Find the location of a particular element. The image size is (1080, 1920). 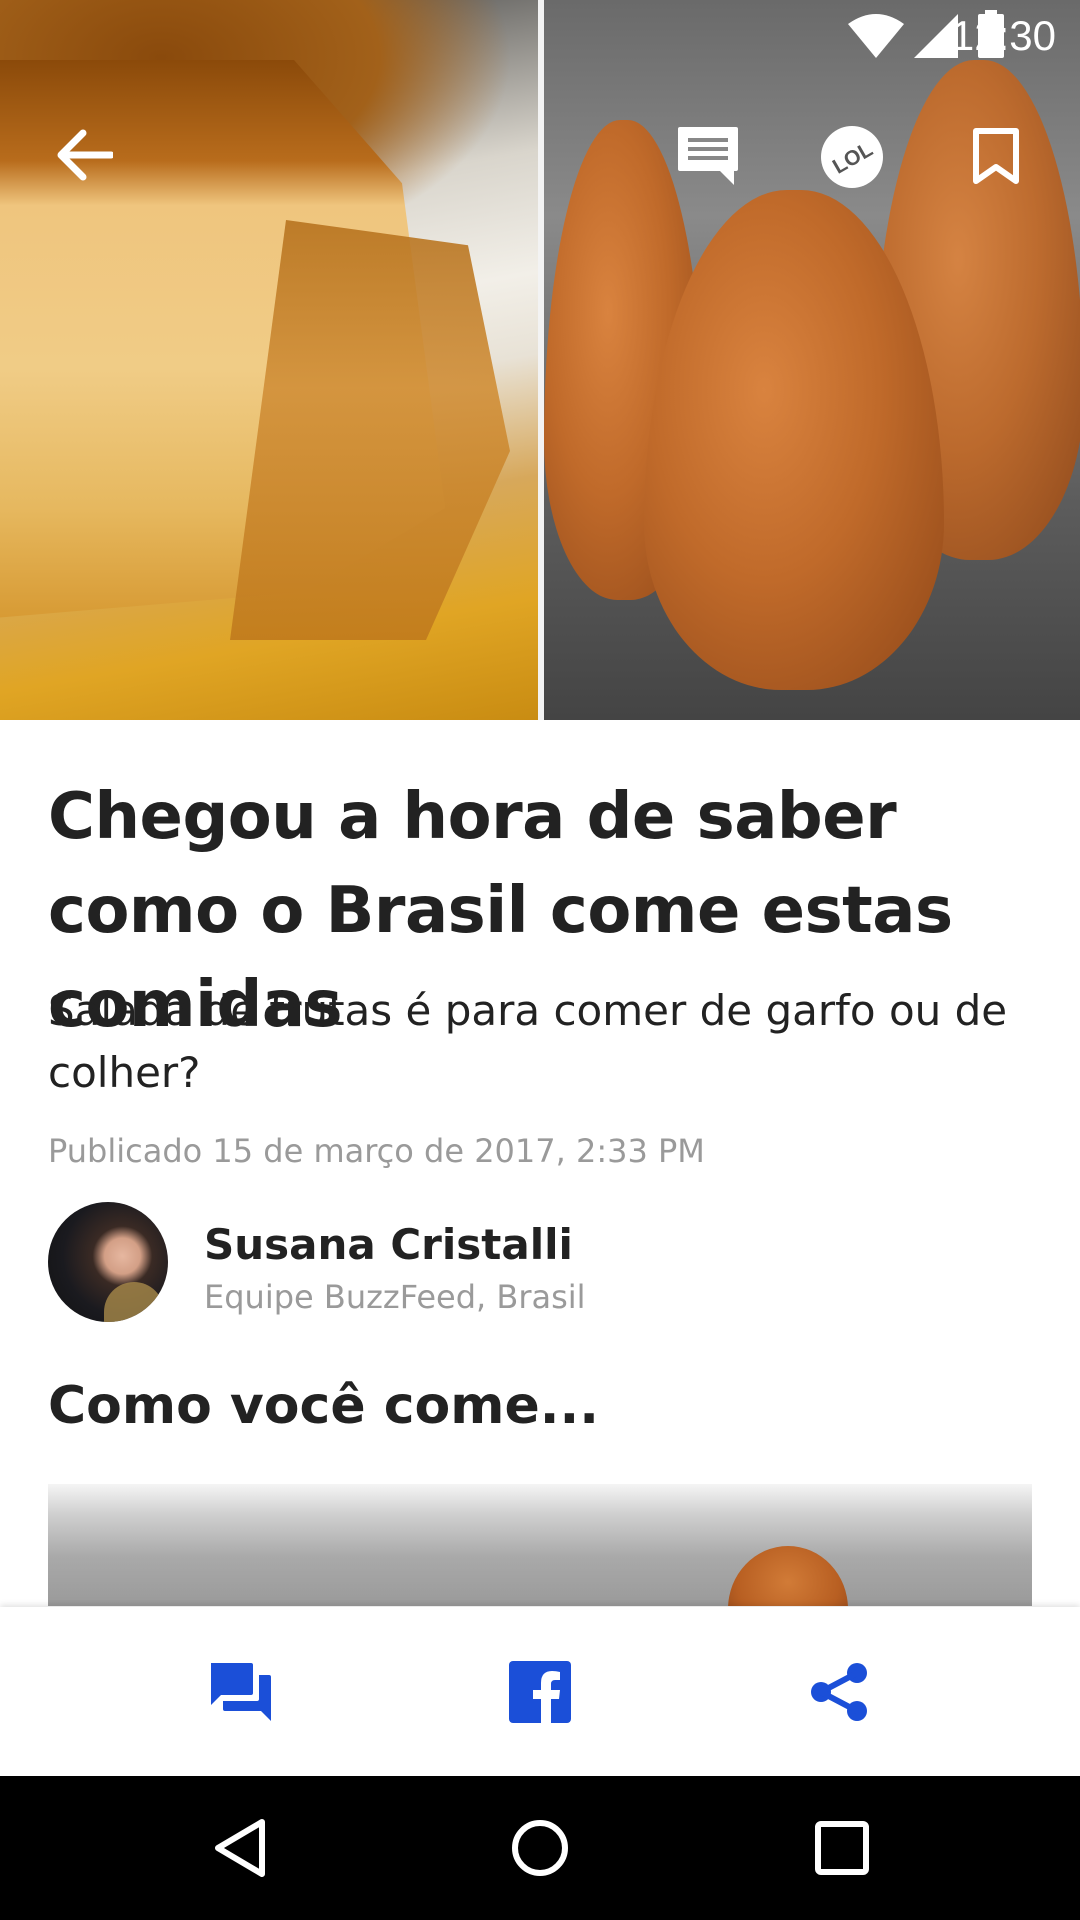

chat-button is located at coordinates (240, 1692).